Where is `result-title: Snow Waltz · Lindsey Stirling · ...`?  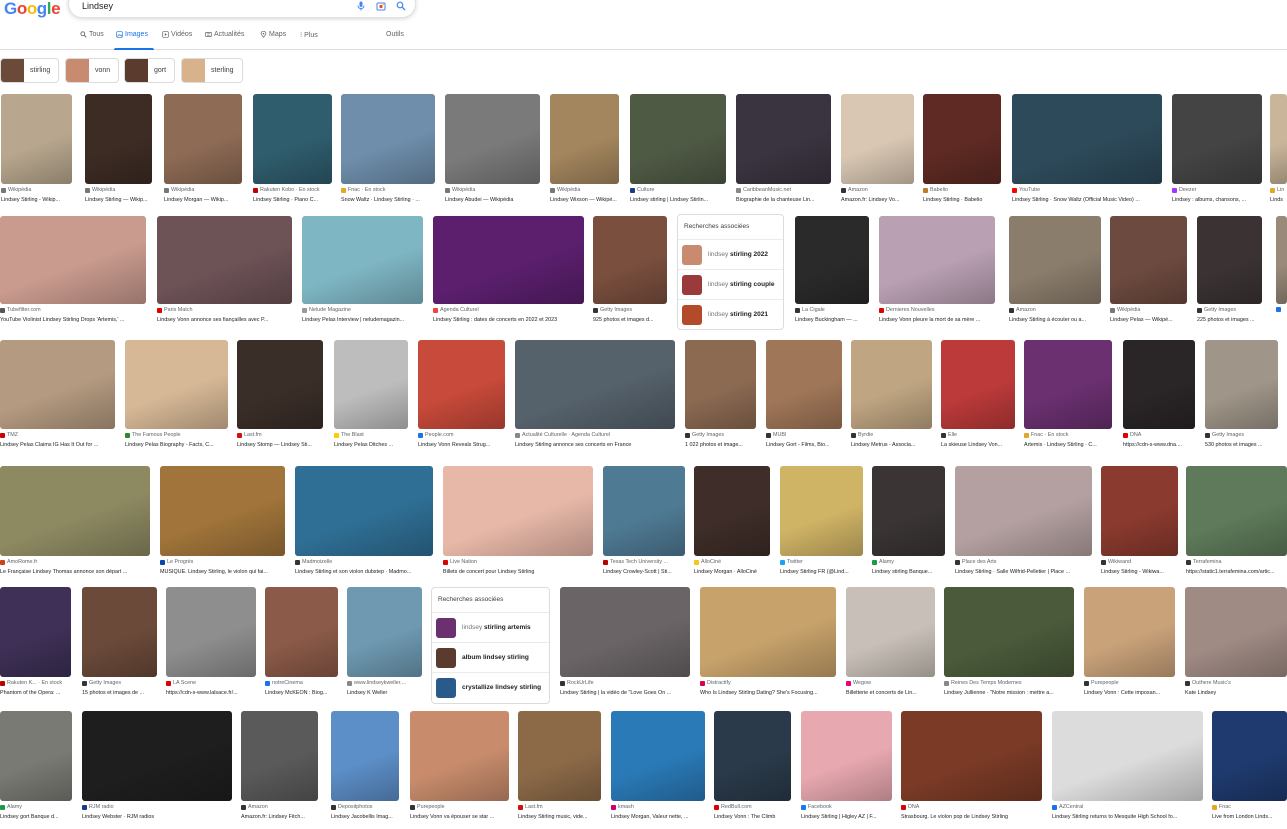 result-title: Snow Waltz · Lindsey Stirling · ... is located at coordinates (388, 200).